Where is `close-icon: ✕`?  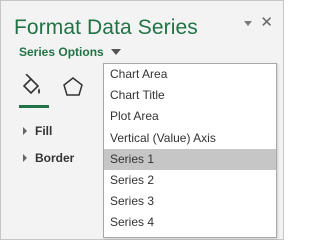
close-icon: ✕ is located at coordinates (266, 22).